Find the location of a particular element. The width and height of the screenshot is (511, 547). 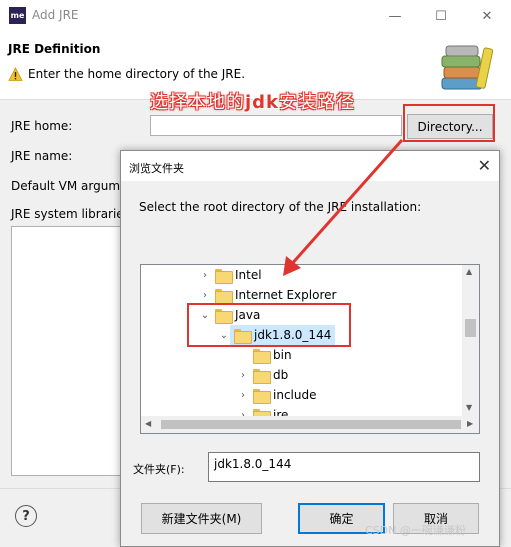

annotation-suffix: 安装路径 is located at coordinates (317, 102).